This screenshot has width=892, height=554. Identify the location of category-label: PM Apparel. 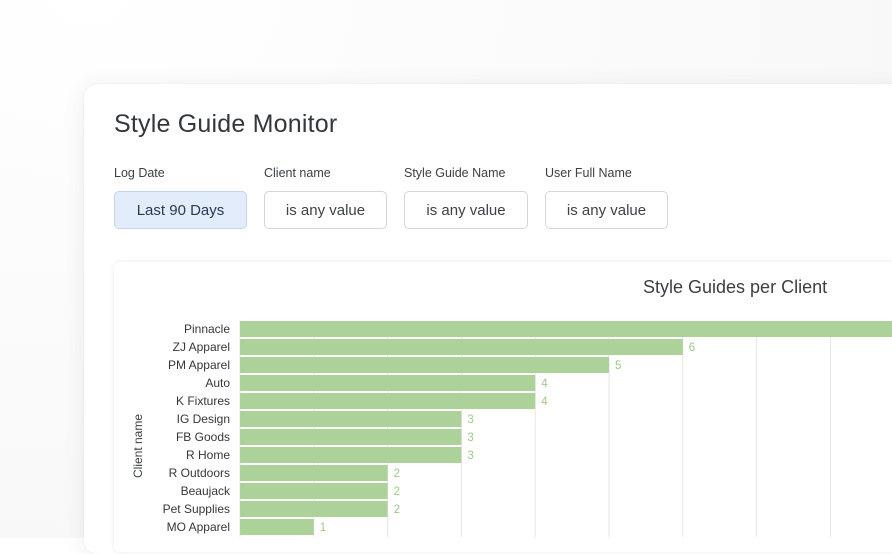
(199, 365).